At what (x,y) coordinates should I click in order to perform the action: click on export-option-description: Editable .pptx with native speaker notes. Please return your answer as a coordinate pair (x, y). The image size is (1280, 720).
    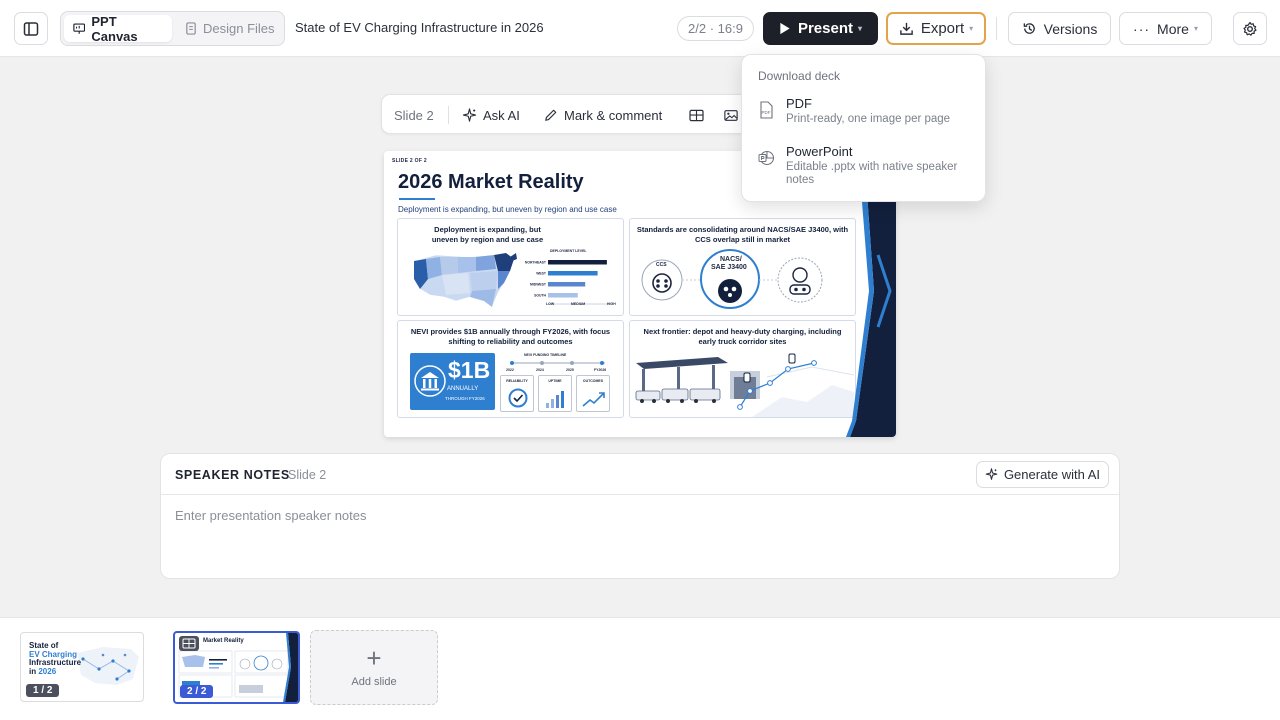
    Looking at the image, I should click on (872, 173).